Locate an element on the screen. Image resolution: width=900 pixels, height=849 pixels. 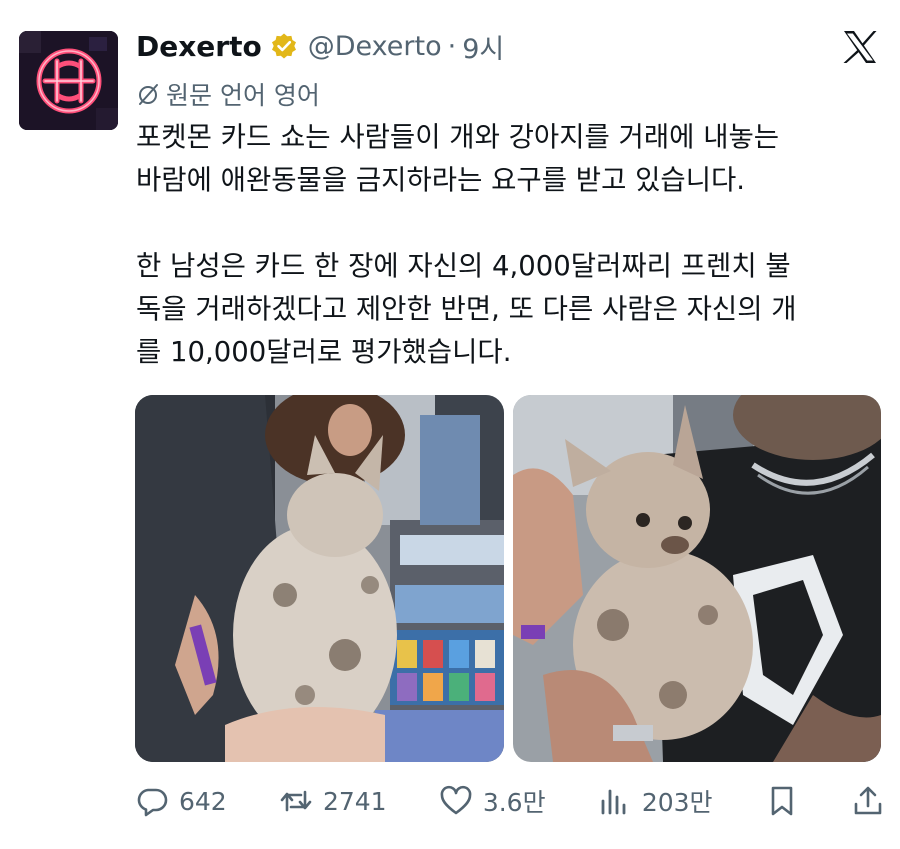
dexerto-logo is located at coordinates (68, 80).